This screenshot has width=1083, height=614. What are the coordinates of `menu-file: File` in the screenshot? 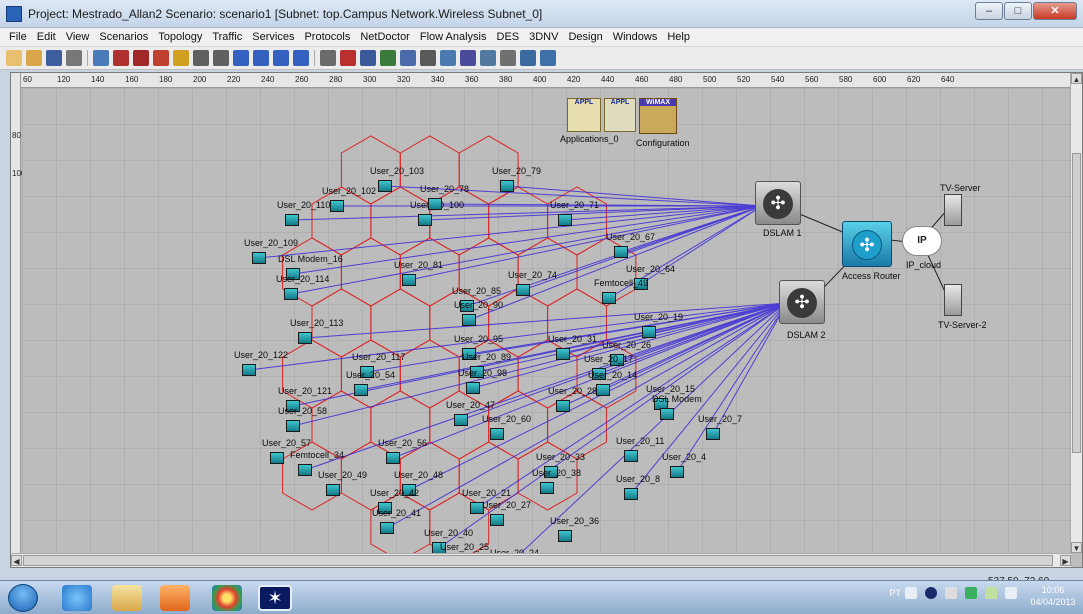 It's located at (18, 37).